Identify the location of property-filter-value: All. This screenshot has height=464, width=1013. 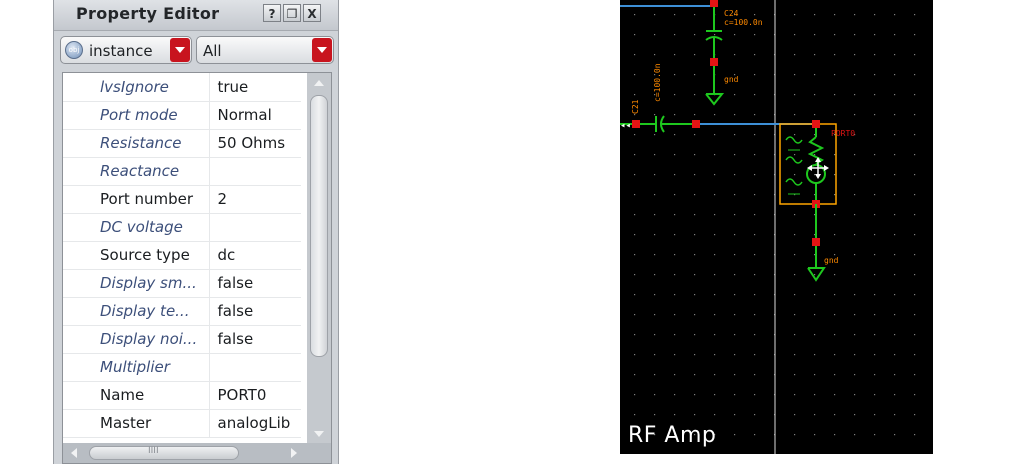
(212, 51).